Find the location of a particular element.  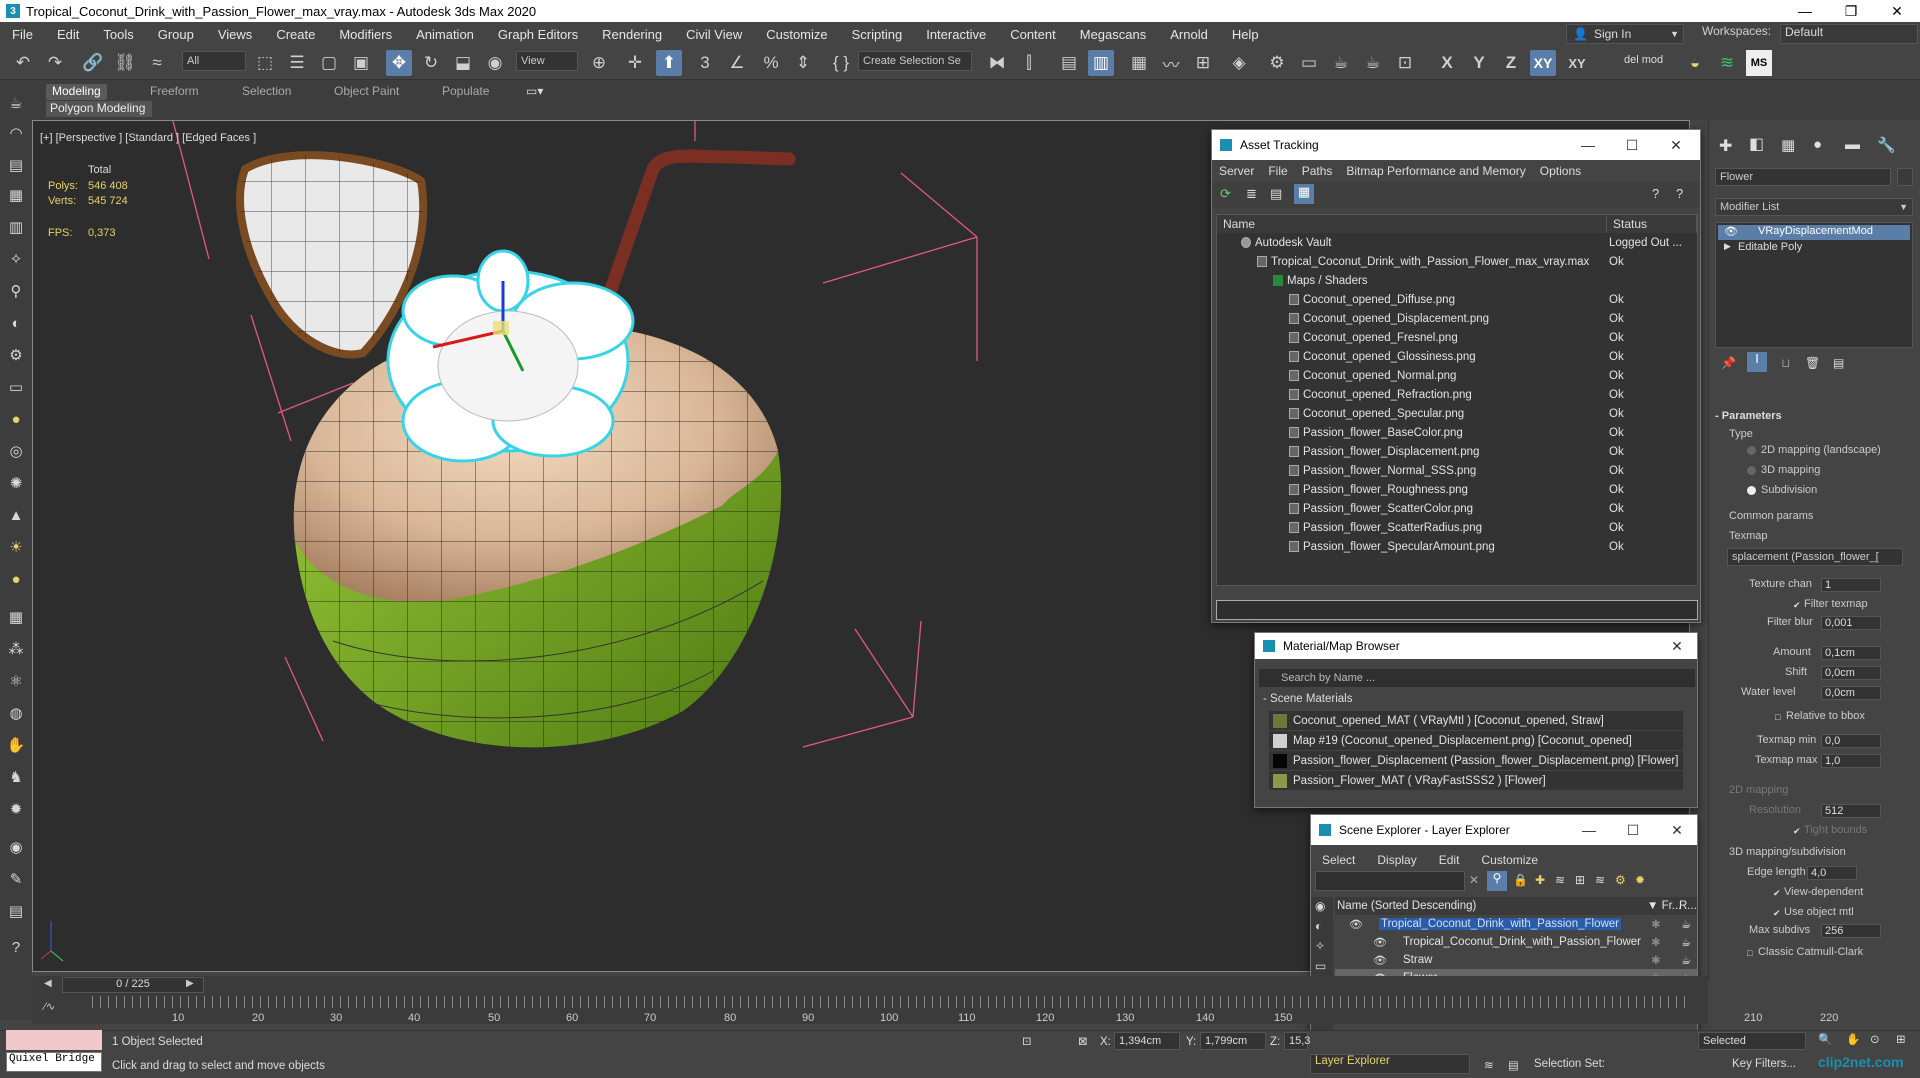

timeline-ruler: ⁄∿ is located at coordinates (870, 1009).